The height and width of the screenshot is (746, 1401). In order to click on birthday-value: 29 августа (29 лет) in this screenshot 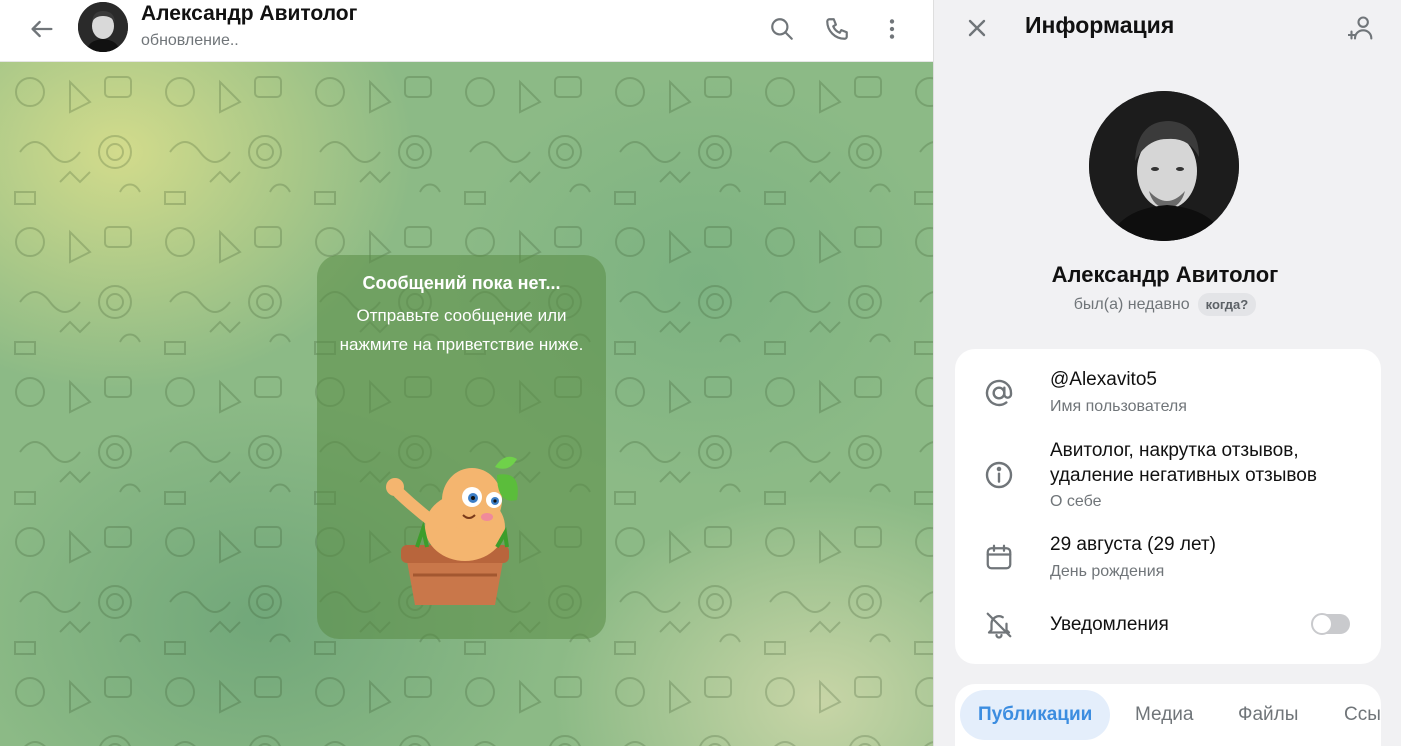, I will do `click(1133, 544)`.